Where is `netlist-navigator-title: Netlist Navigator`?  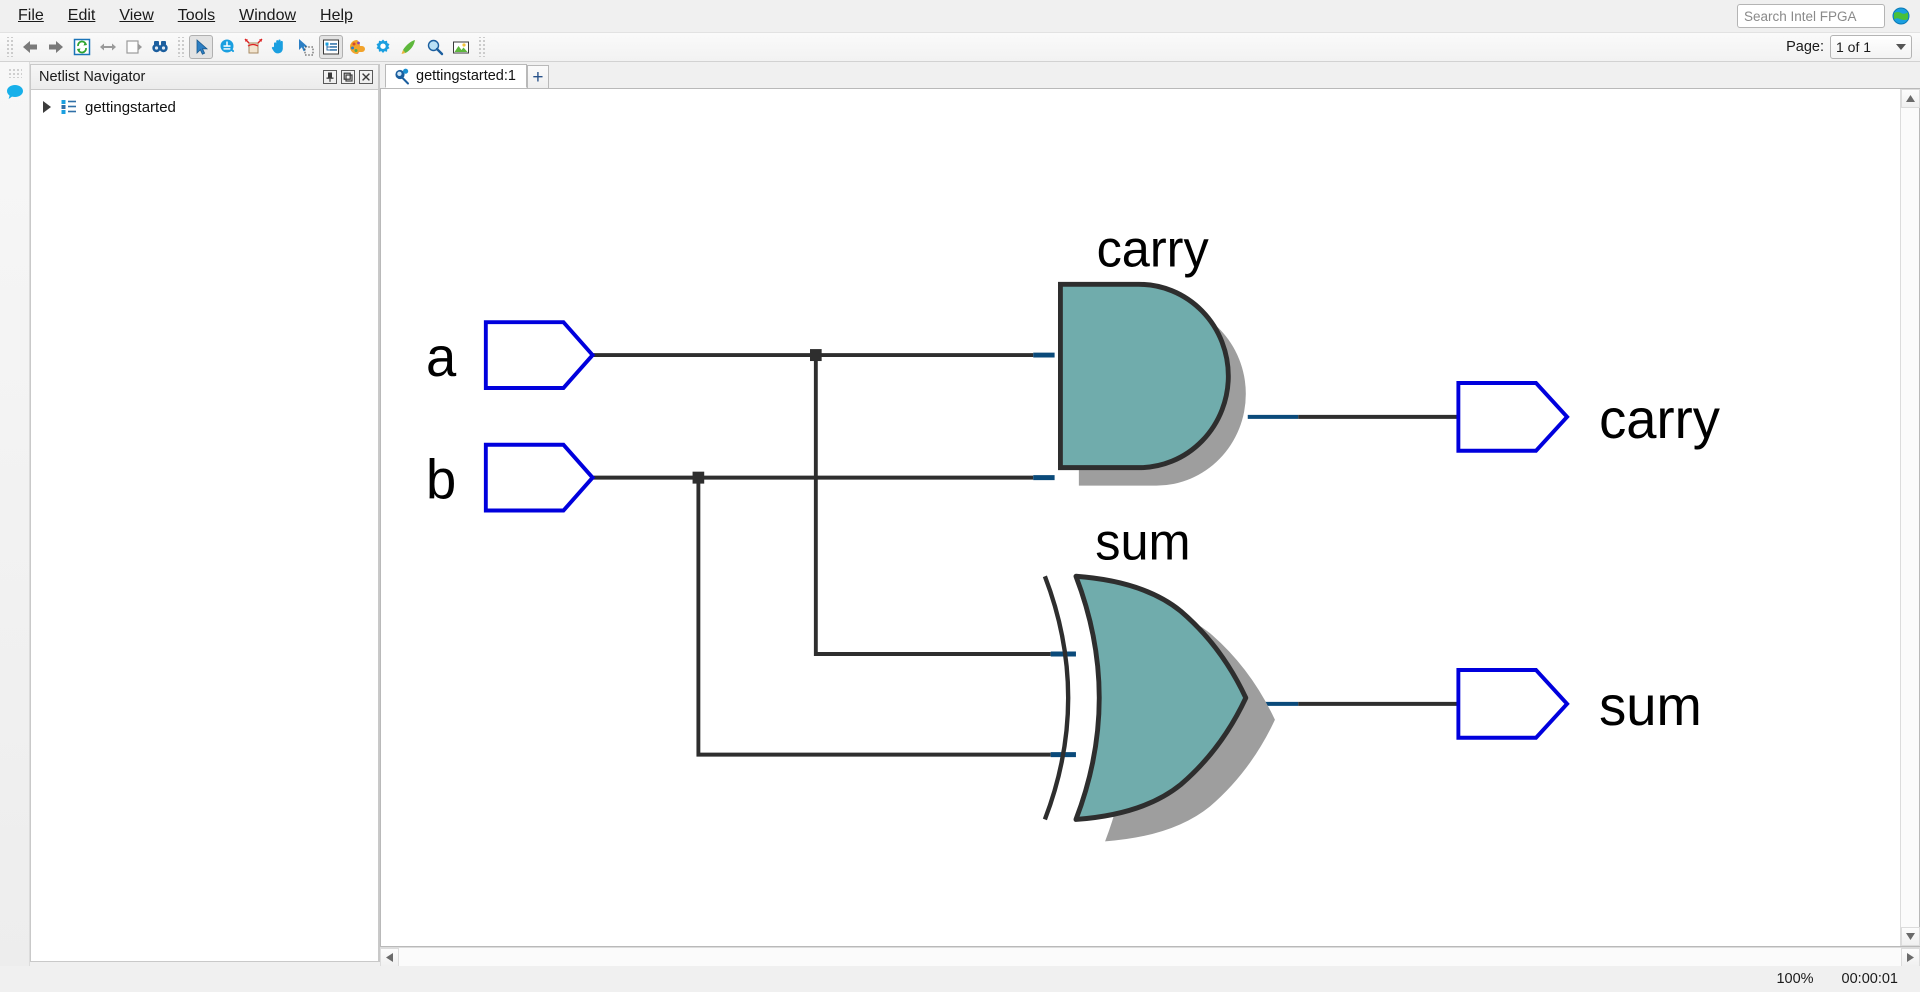 netlist-navigator-title: Netlist Navigator is located at coordinates (92, 77).